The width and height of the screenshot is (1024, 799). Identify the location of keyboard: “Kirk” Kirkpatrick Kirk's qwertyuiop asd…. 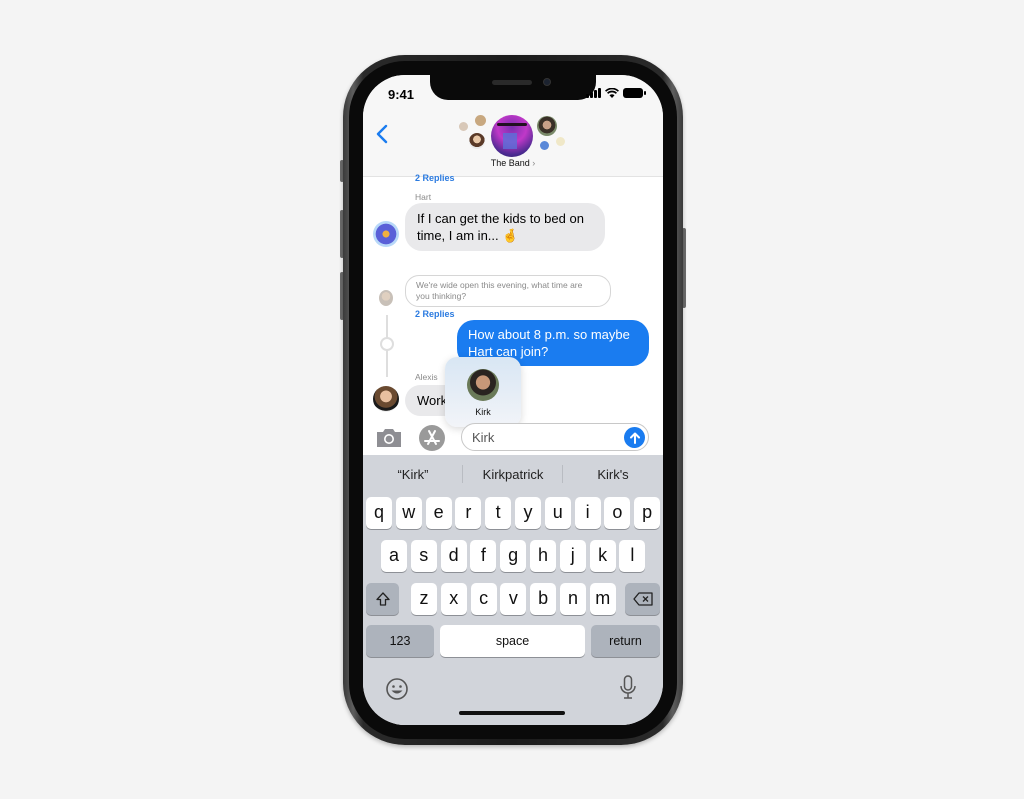
(513, 590).